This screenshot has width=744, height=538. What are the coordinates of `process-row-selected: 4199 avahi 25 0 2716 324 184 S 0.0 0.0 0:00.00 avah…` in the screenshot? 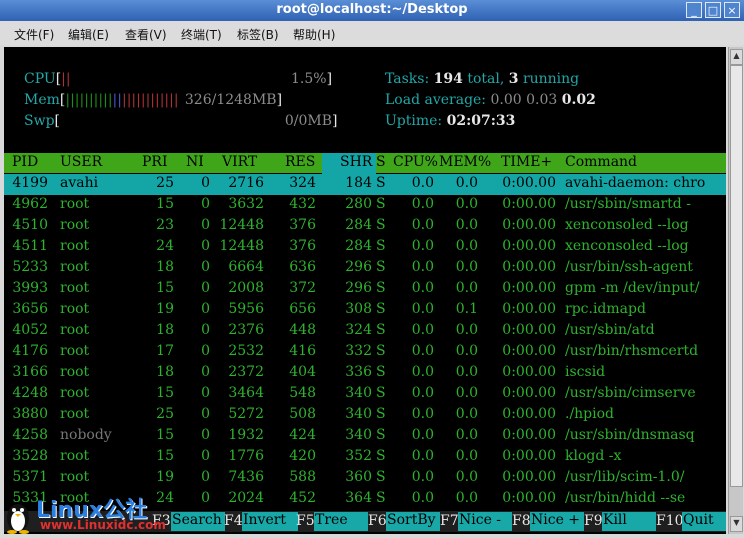 It's located at (365, 184).